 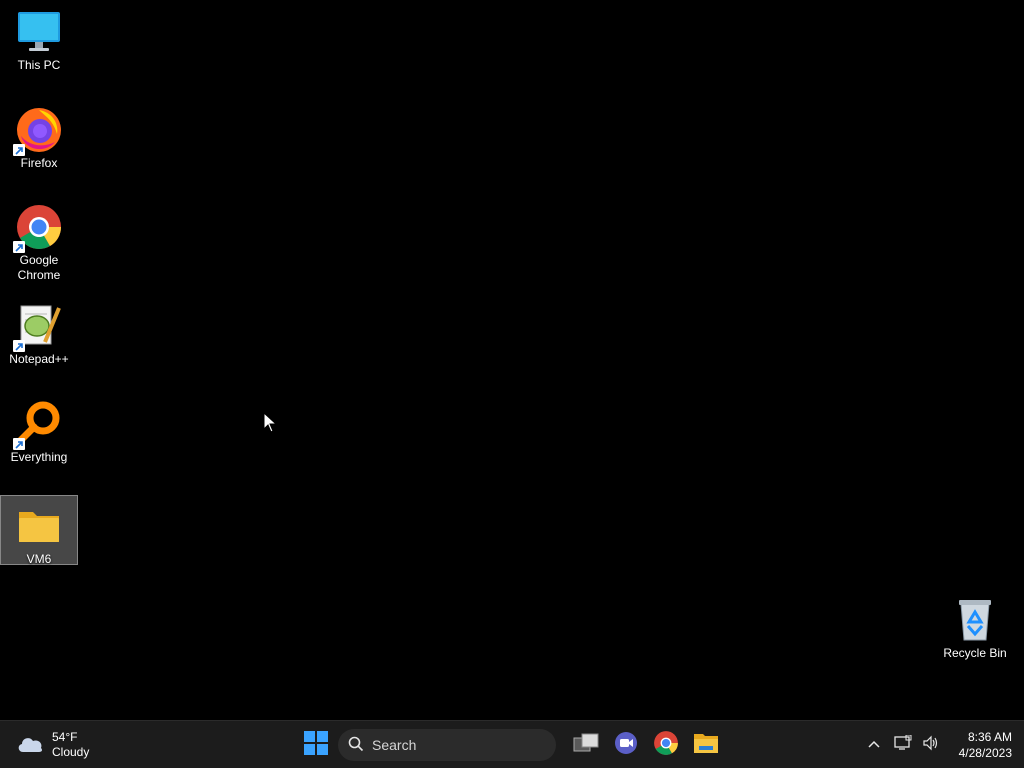 What do you see at coordinates (39, 32) in the screenshot?
I see `monitor-icon` at bounding box center [39, 32].